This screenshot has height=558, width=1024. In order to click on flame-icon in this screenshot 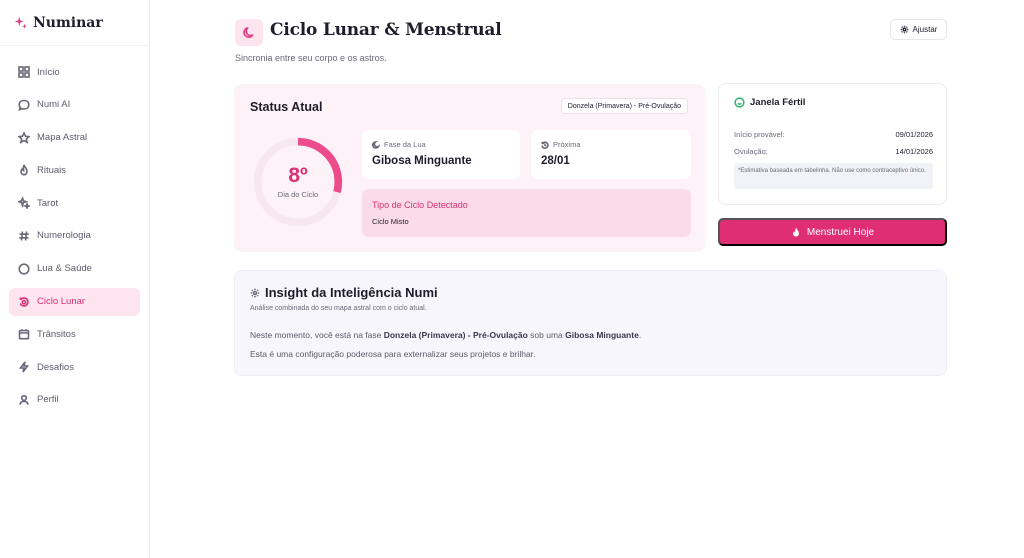, I will do `click(24, 170)`.